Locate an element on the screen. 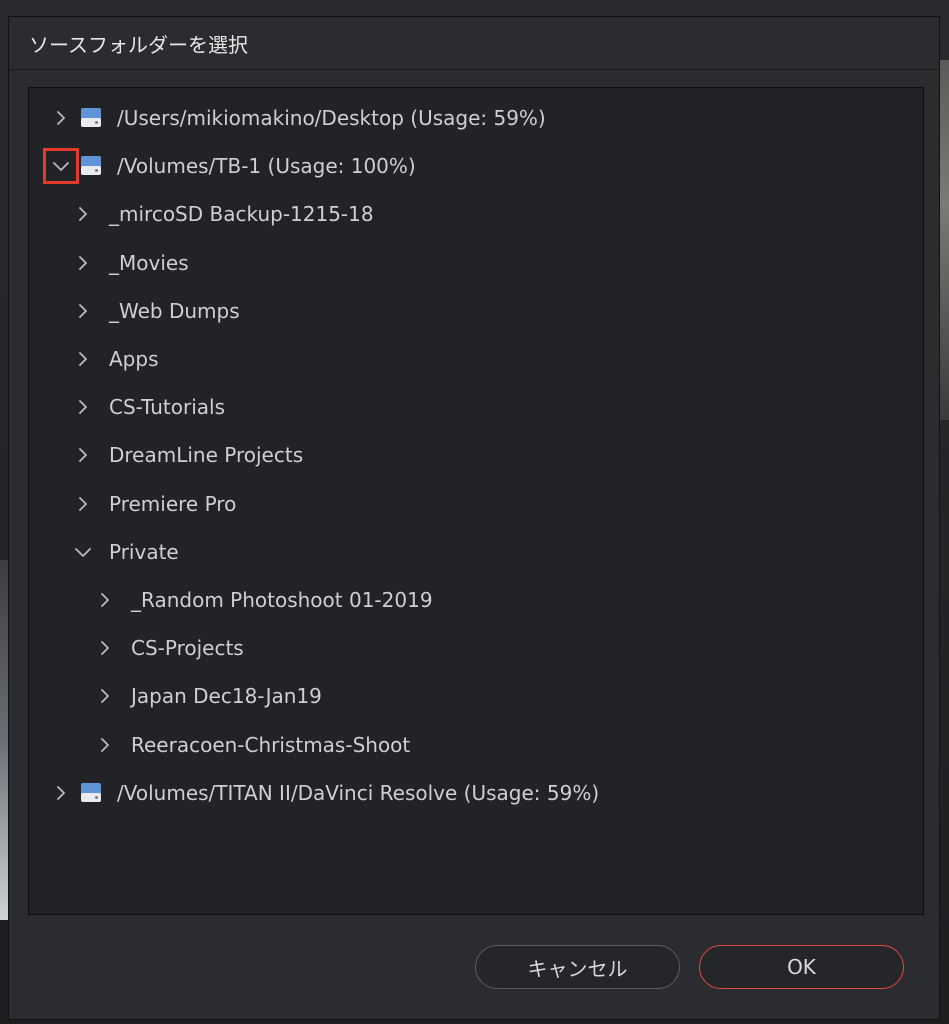 This screenshot has width=949, height=1024. background-preview-right is located at coordinates (944, 240).